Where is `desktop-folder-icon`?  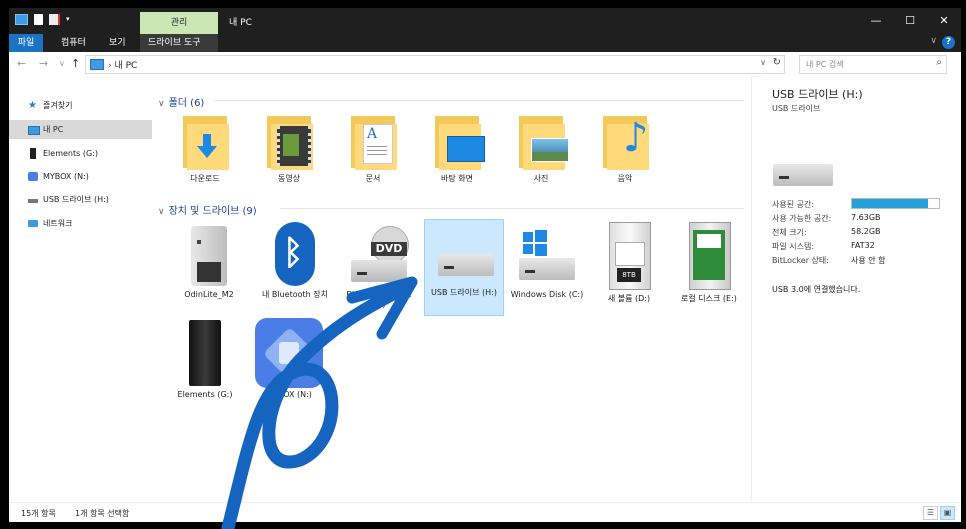 desktop-folder-icon is located at coordinates (458, 142).